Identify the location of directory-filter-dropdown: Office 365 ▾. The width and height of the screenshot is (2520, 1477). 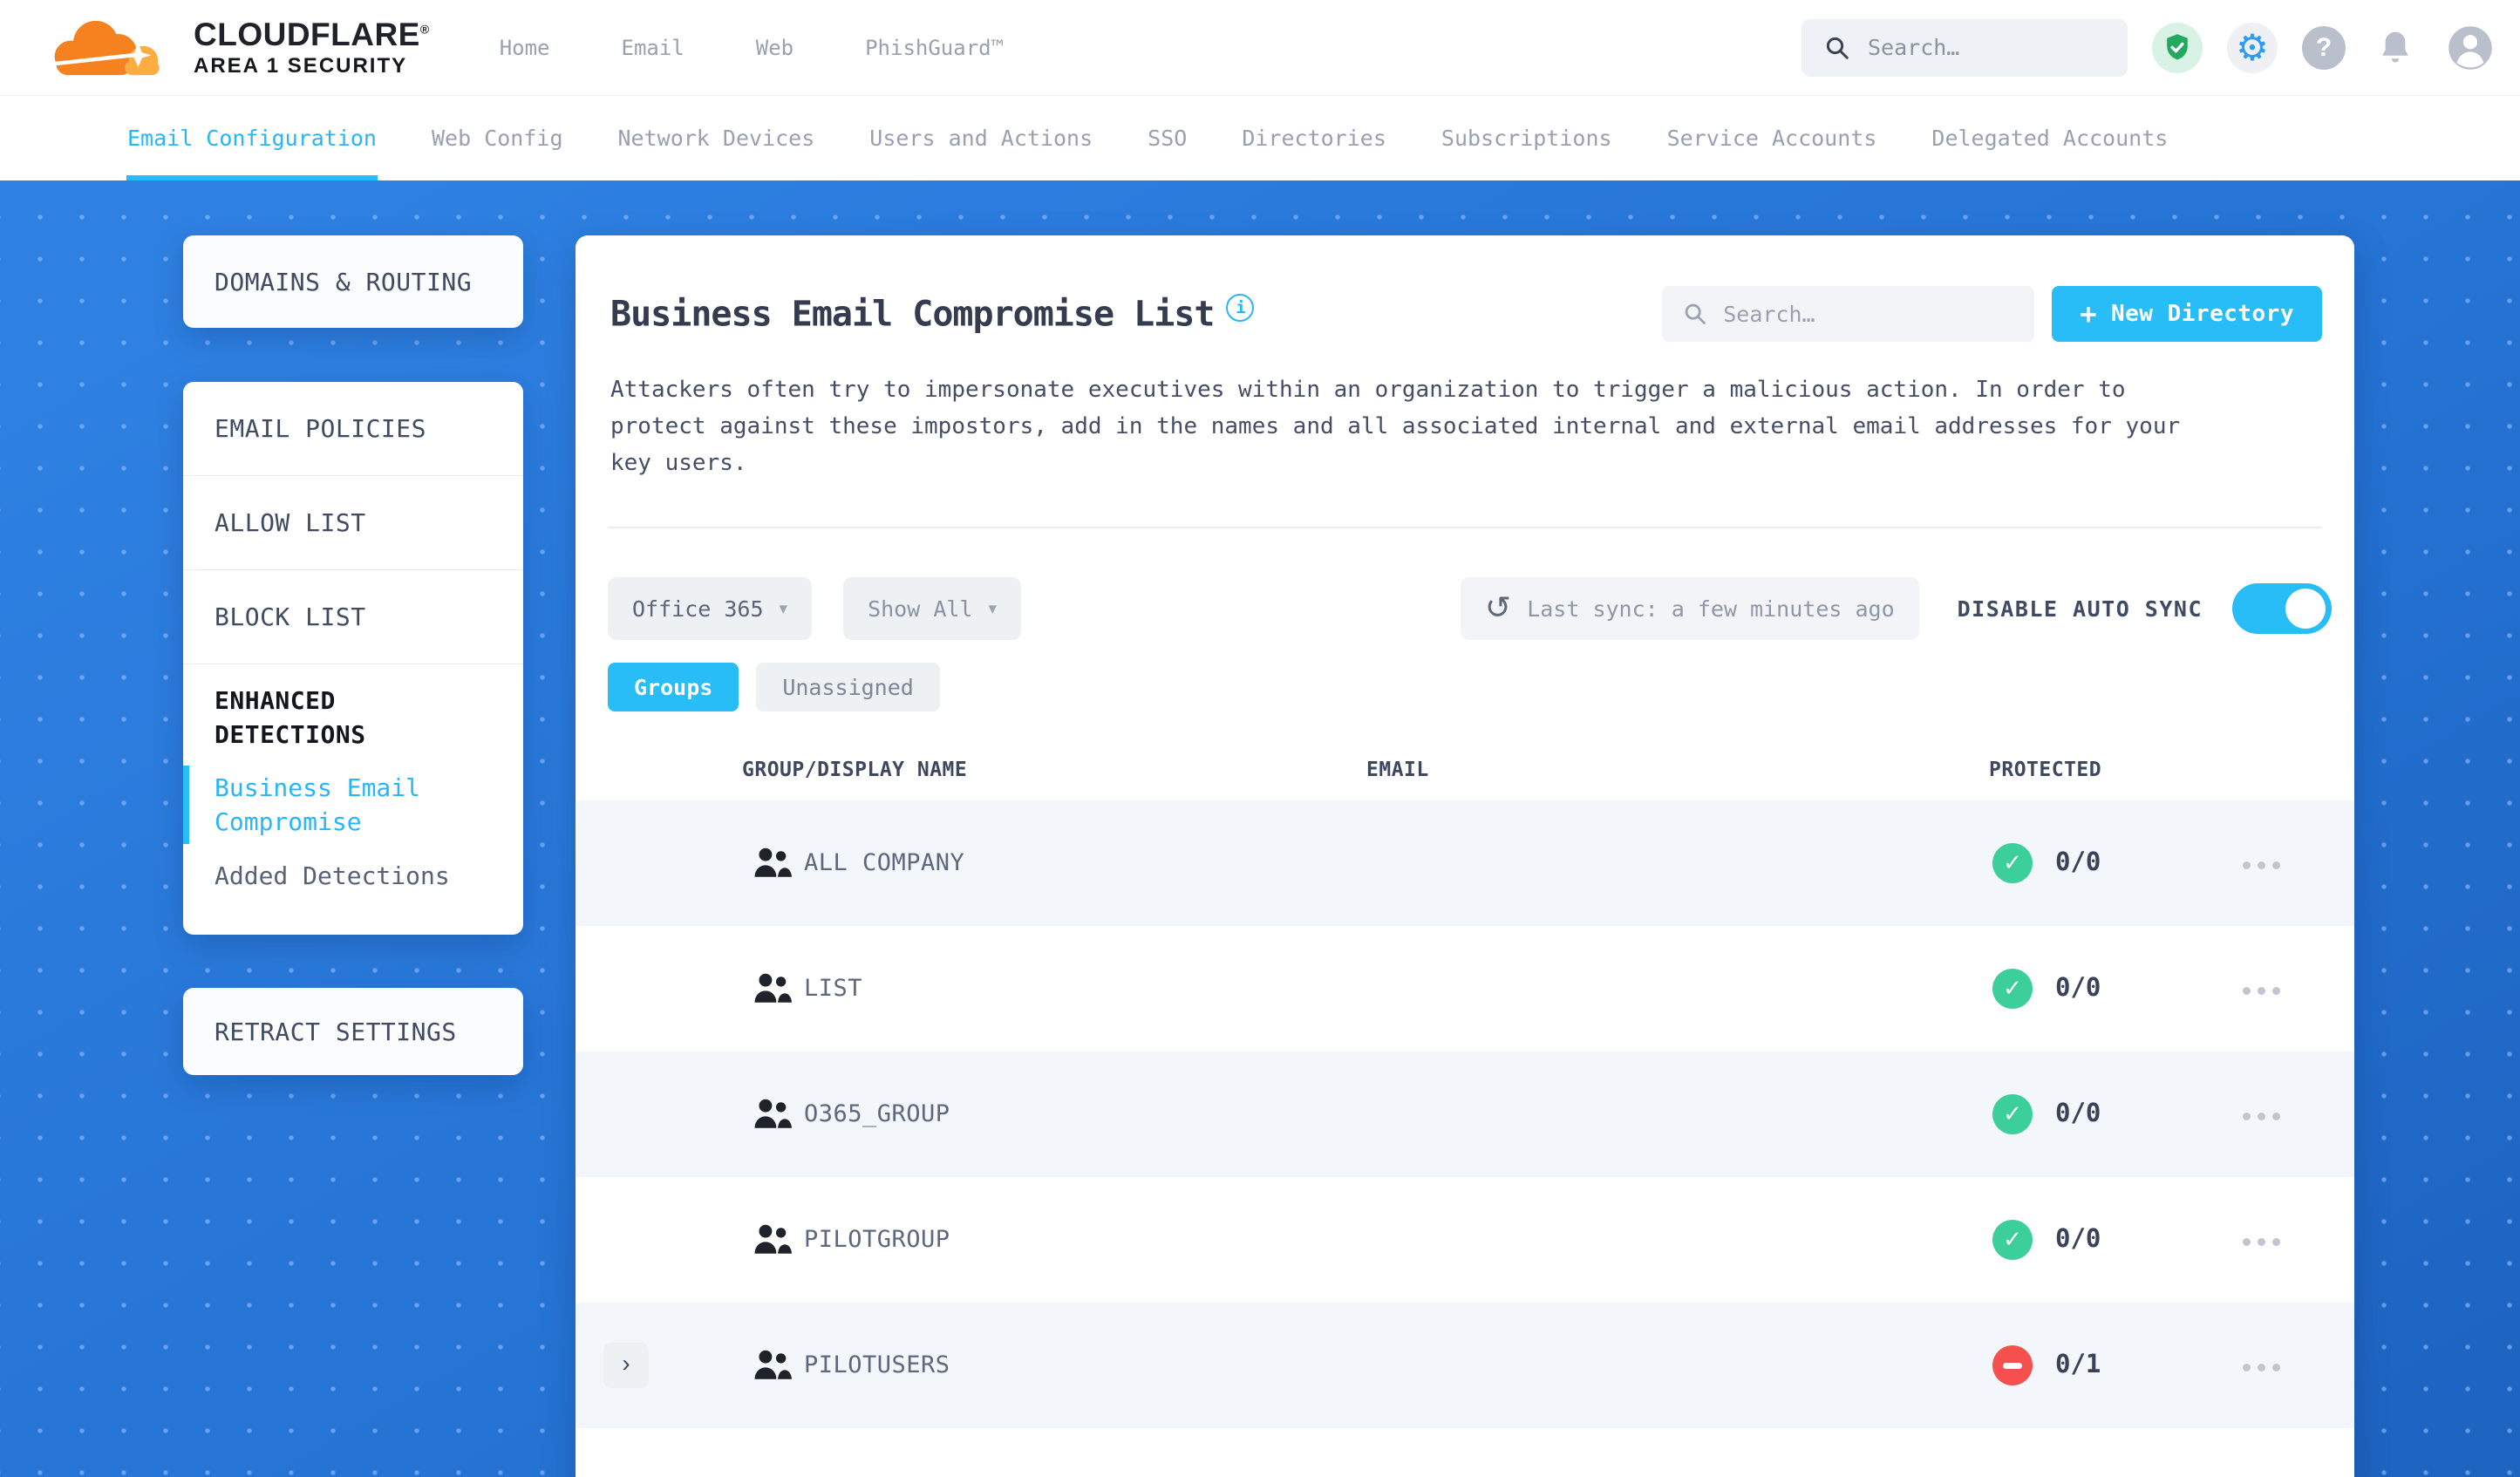
(710, 608).